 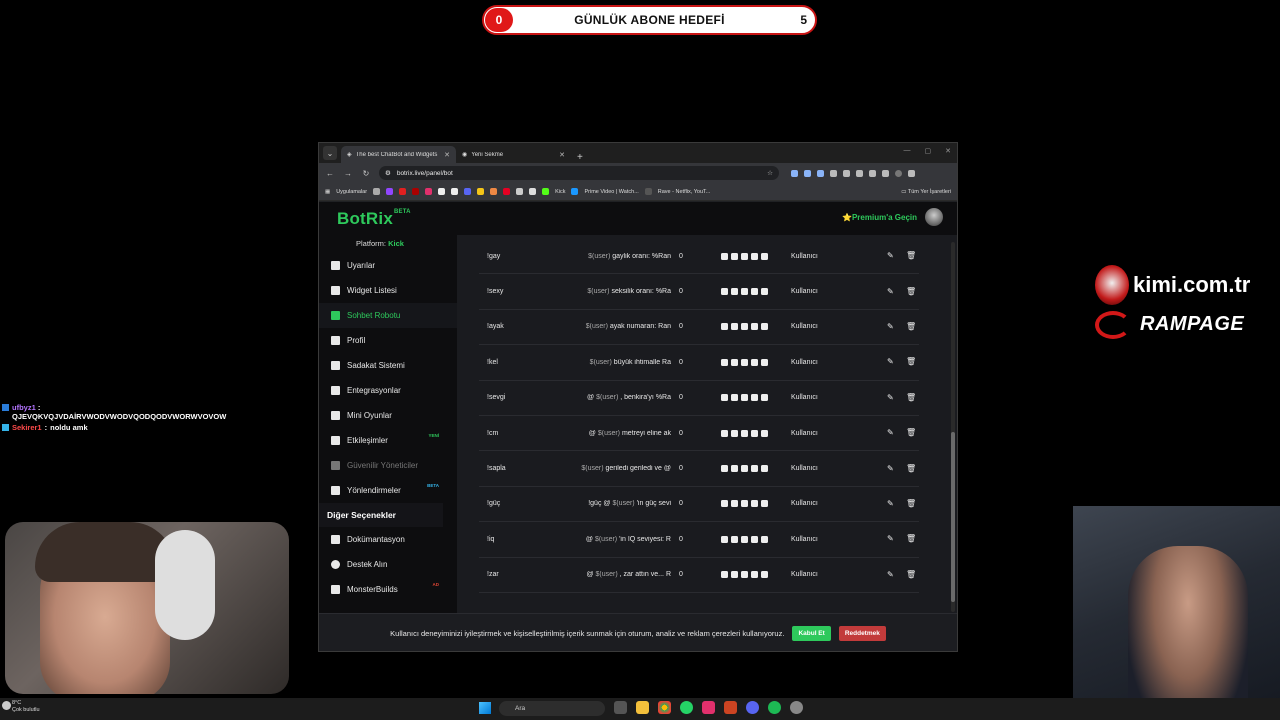 I want to click on back-icon: ←, so click(x=330, y=173).